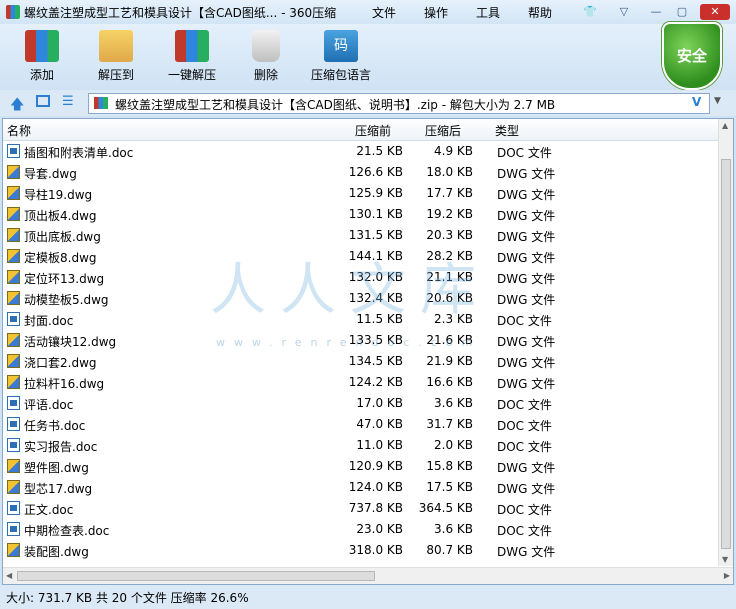 This screenshot has height=609, width=736. What do you see at coordinates (43, 101) in the screenshot?
I see `thumbnail-view-icon` at bounding box center [43, 101].